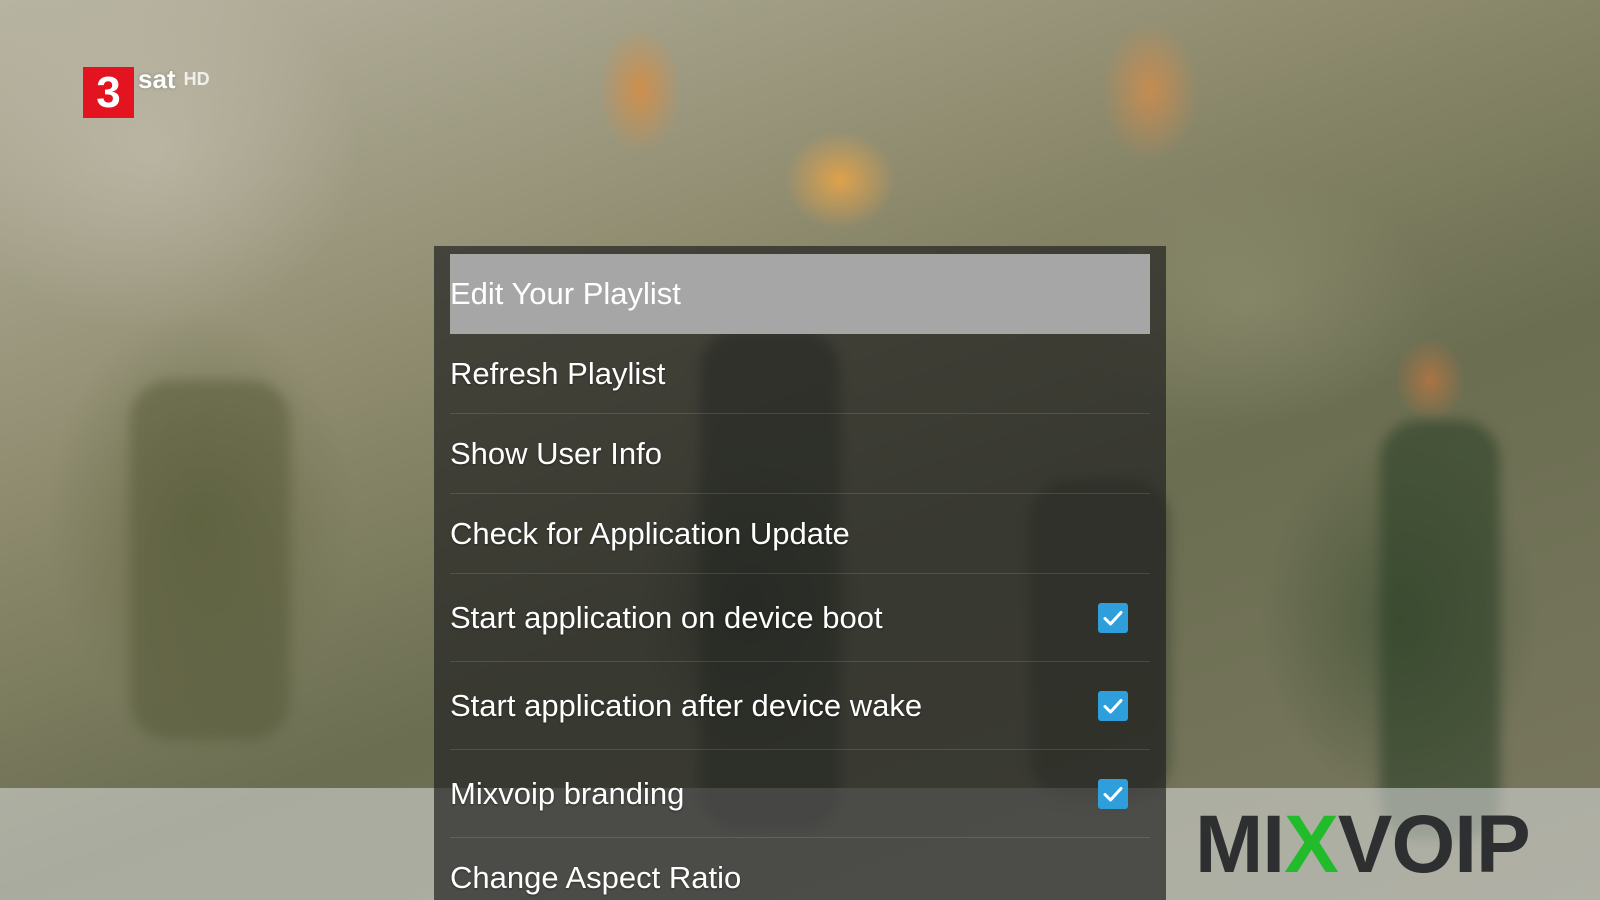 This screenshot has height=900, width=1600. I want to click on channel-quality: HD, so click(196, 79).